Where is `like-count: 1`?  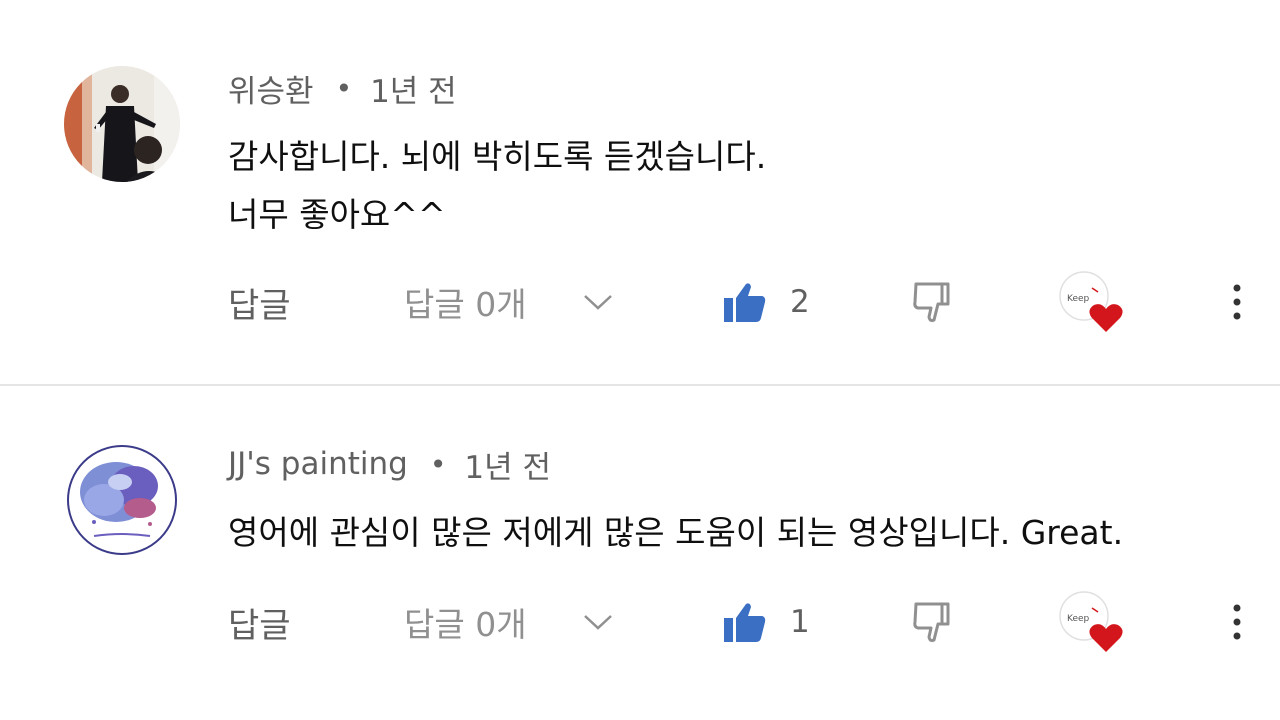
like-count: 1 is located at coordinates (800, 622).